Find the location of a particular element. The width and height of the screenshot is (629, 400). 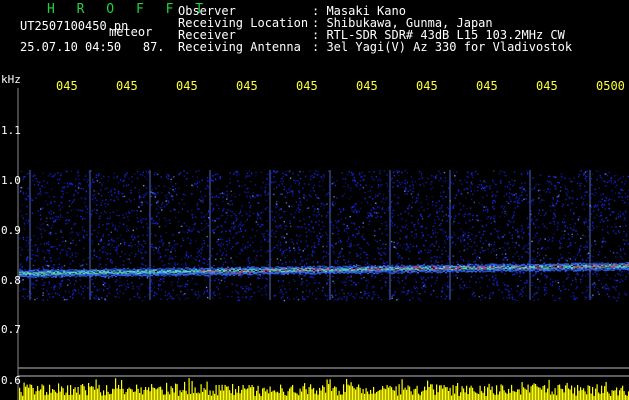

y-tick-label: 1.1 is located at coordinates (11, 130).